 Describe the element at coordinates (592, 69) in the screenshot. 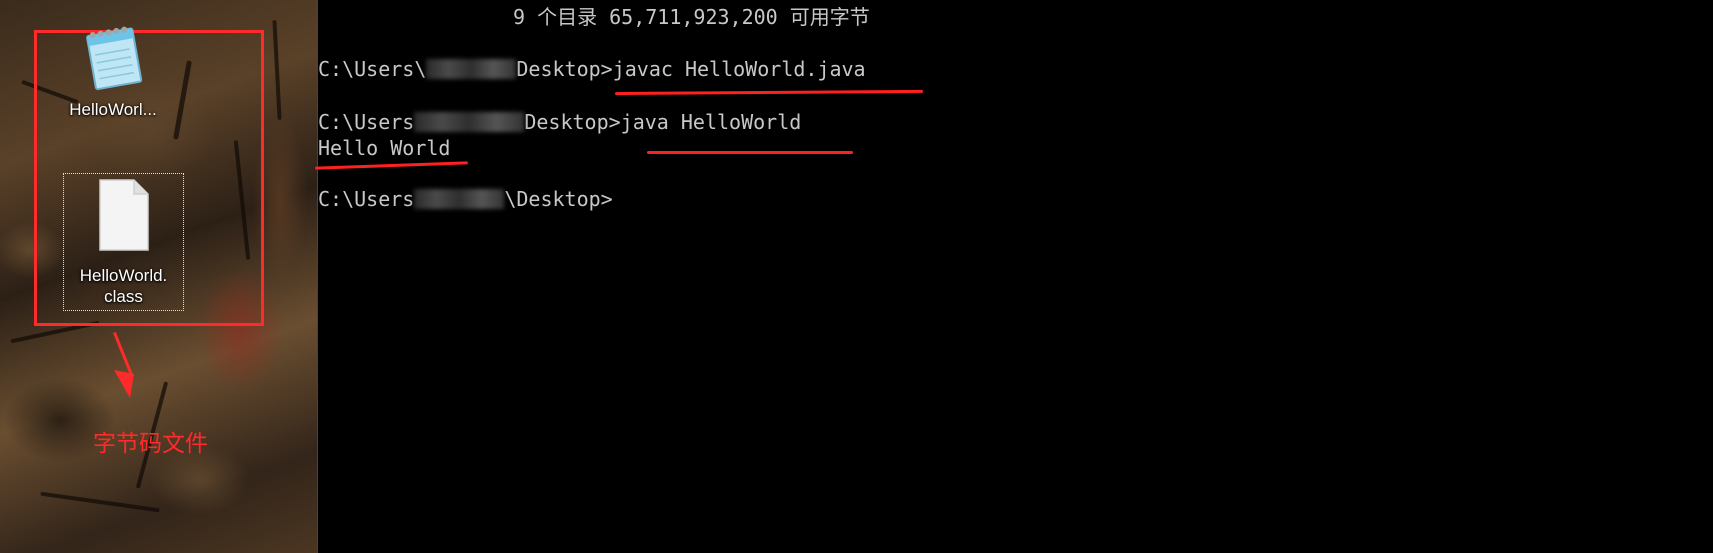

I see `console-prompt-line-1: C:\Users\ Desktop>javac HelloWorld.java` at that location.